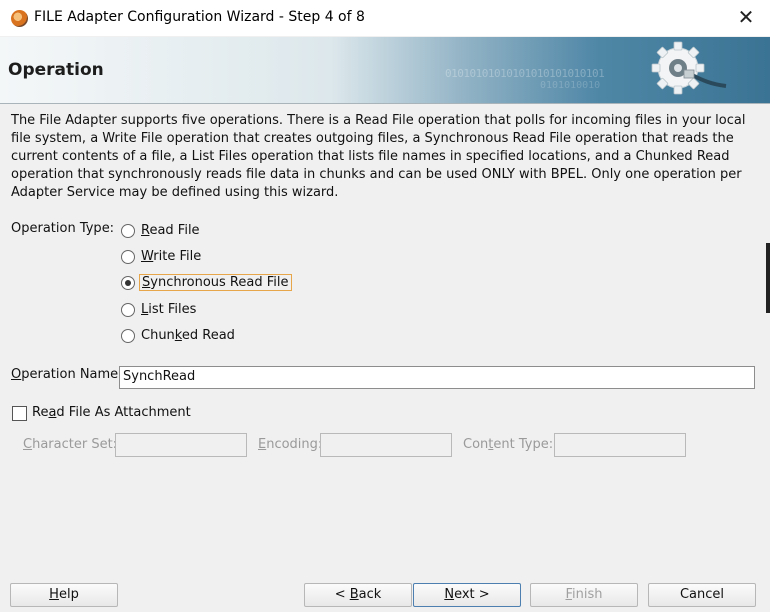  Describe the element at coordinates (525, 73) in the screenshot. I see `binary-watermark: 01010101010101010101010101` at that location.